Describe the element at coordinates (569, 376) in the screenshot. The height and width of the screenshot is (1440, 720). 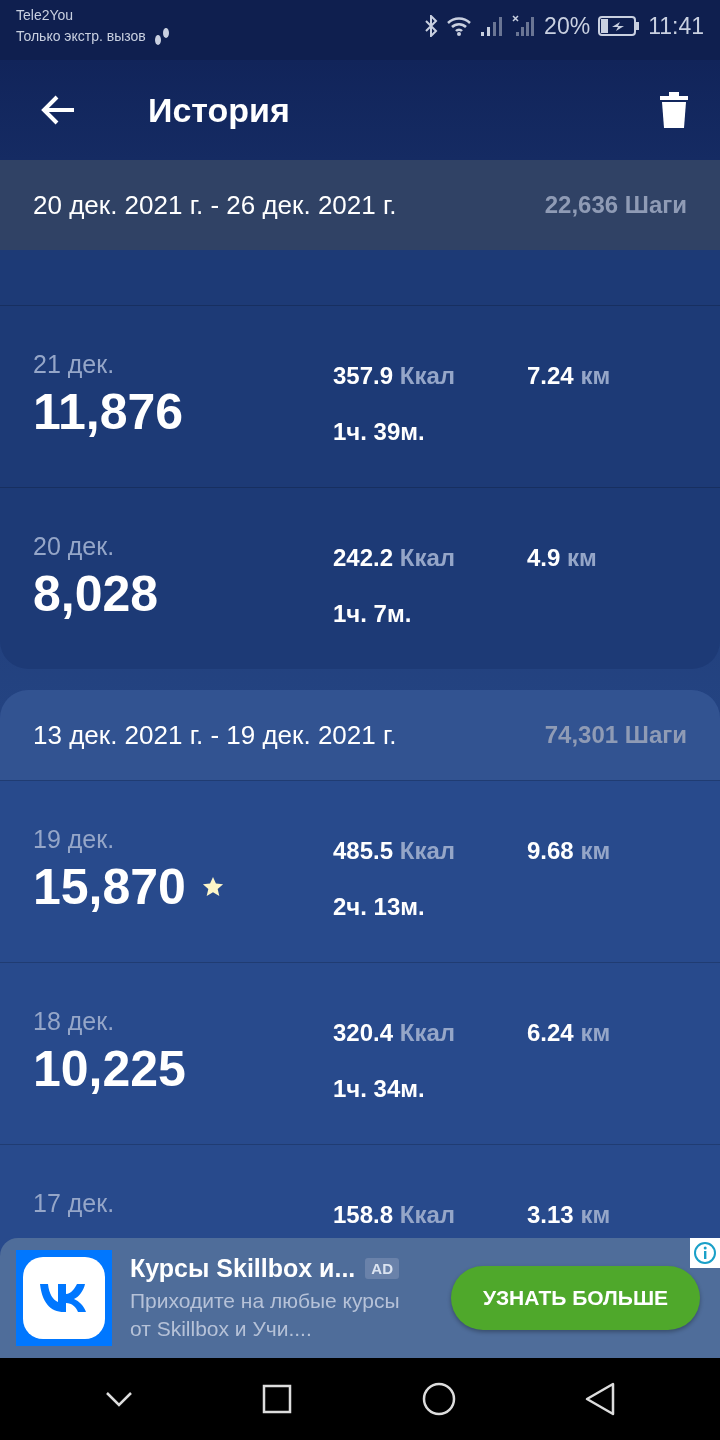
I see `distance-value: 7.24 км` at that location.